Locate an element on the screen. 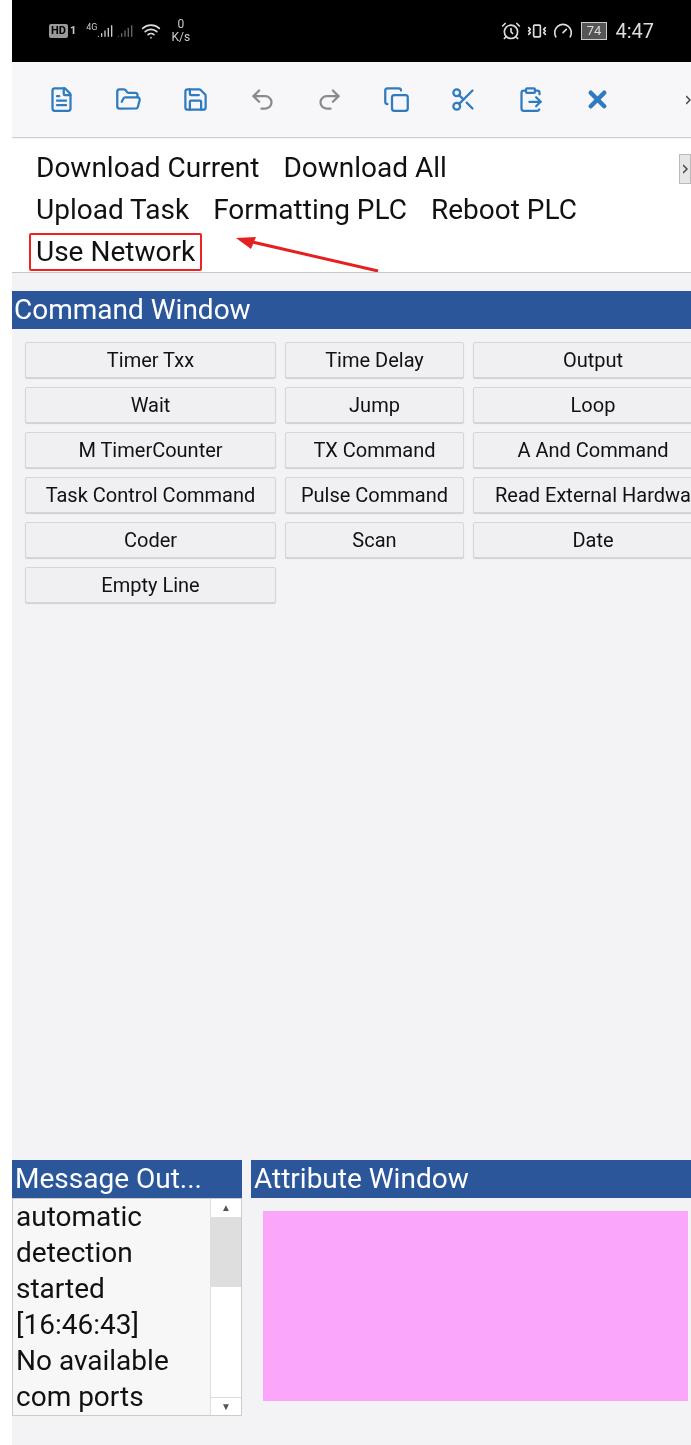 The width and height of the screenshot is (691, 1445). vibrate-icon is located at coordinates (536, 31).